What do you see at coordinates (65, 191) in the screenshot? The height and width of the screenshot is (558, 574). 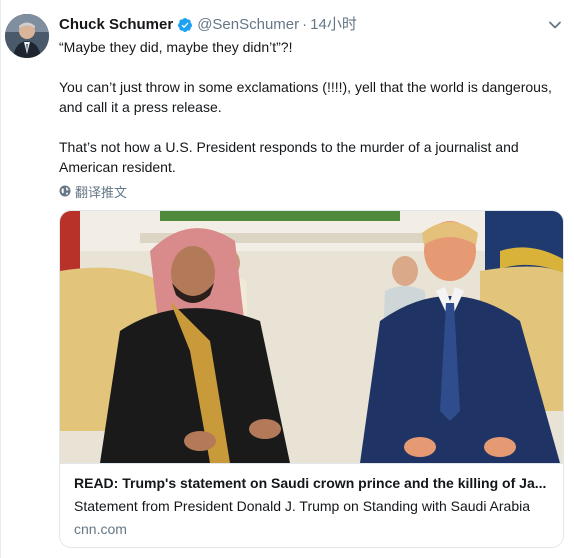 I see `globe-icon` at bounding box center [65, 191].